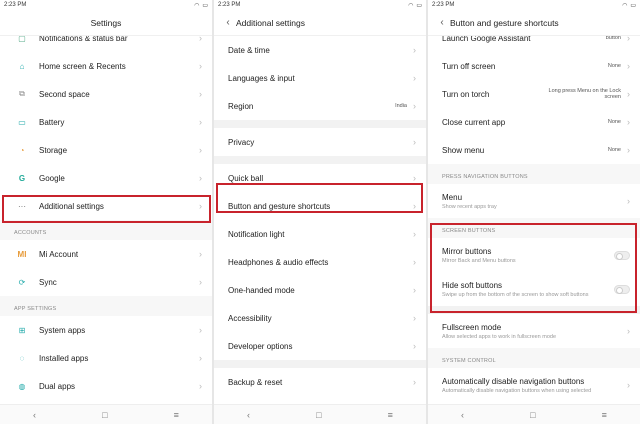  What do you see at coordinates (48, 282) in the screenshot?
I see `item-label: Sync` at bounding box center [48, 282].